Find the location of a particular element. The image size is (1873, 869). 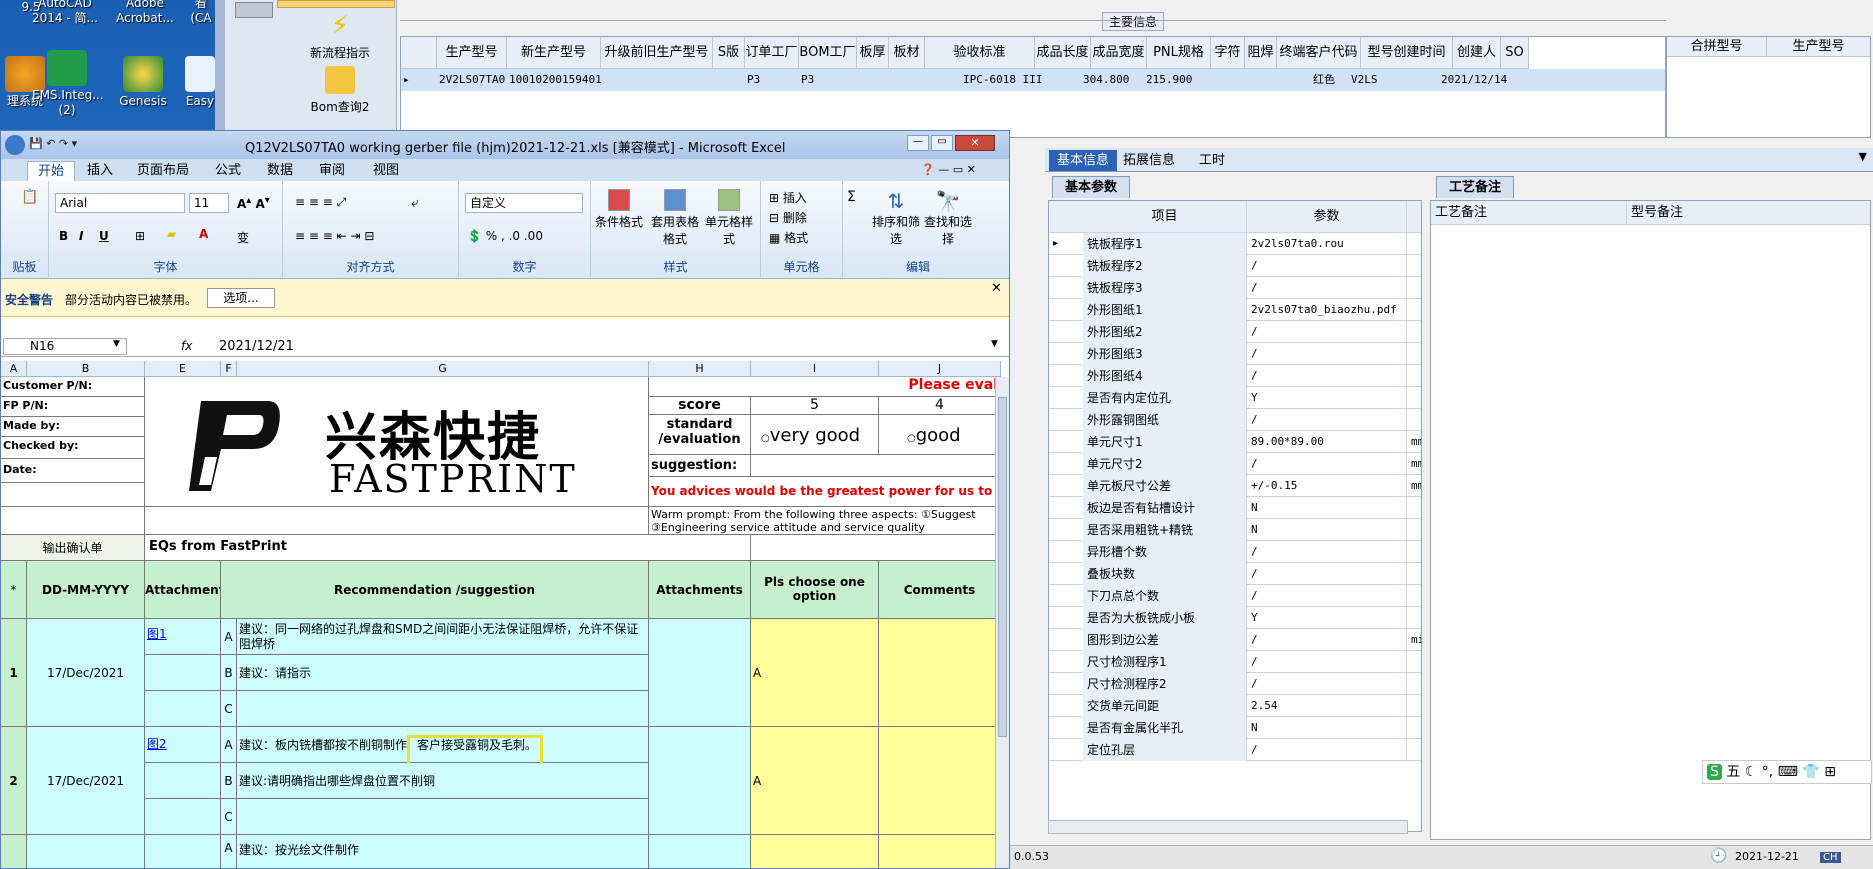

param-value: N is located at coordinates (1327, 728).